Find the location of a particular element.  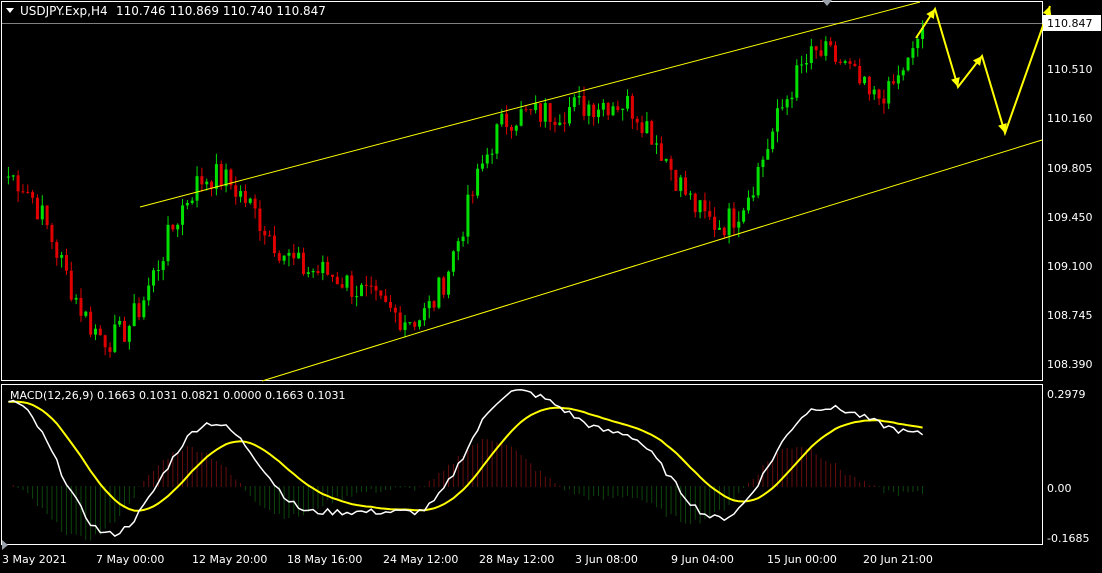

time-label: 18 May 16:00 is located at coordinates (324, 559).